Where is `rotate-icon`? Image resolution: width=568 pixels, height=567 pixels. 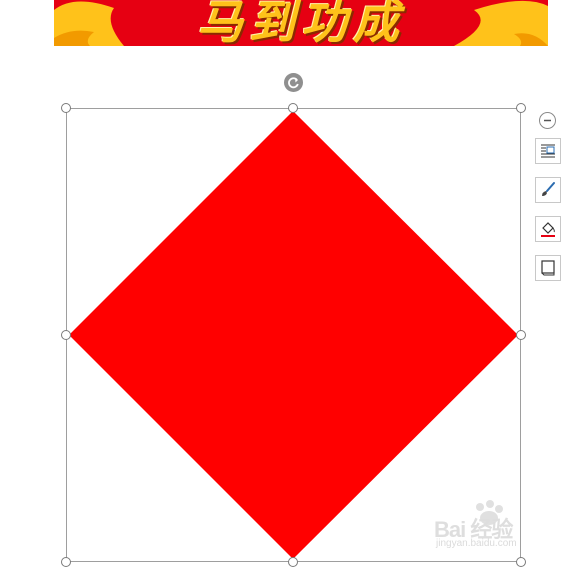 rotate-icon is located at coordinates (293, 83).